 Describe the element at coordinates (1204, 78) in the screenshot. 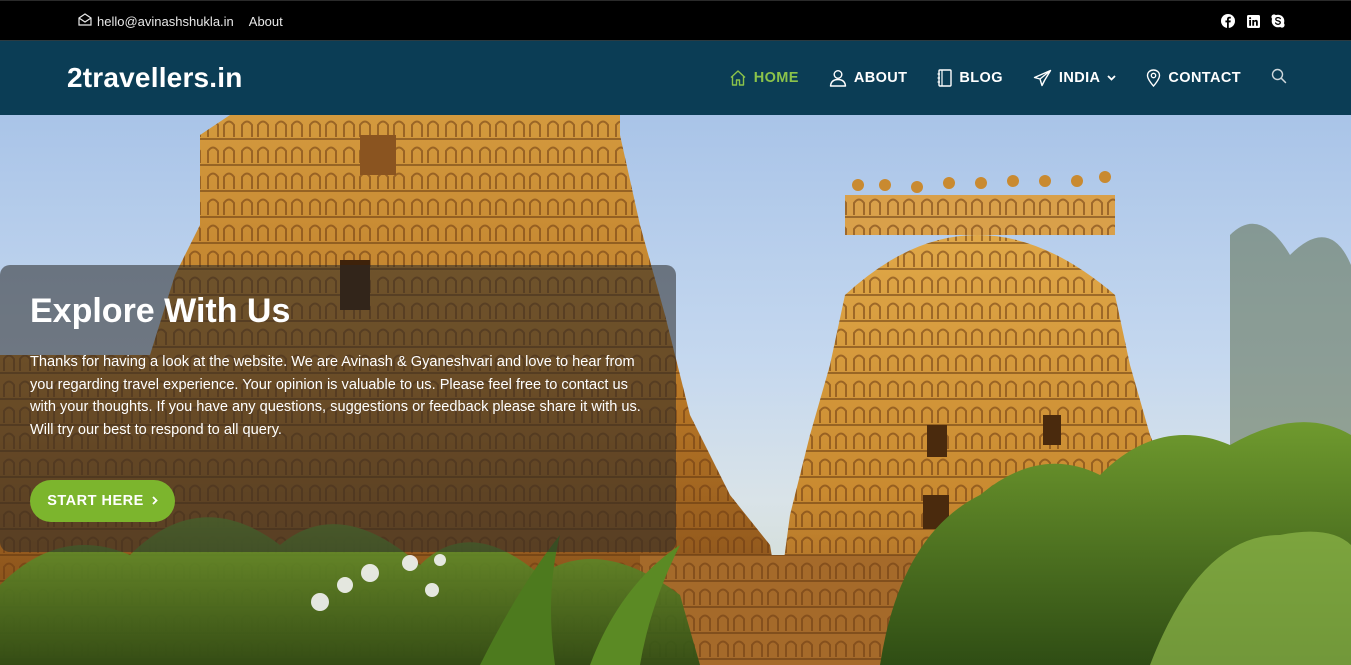

I see `nav-contact-label: CONTACT` at that location.